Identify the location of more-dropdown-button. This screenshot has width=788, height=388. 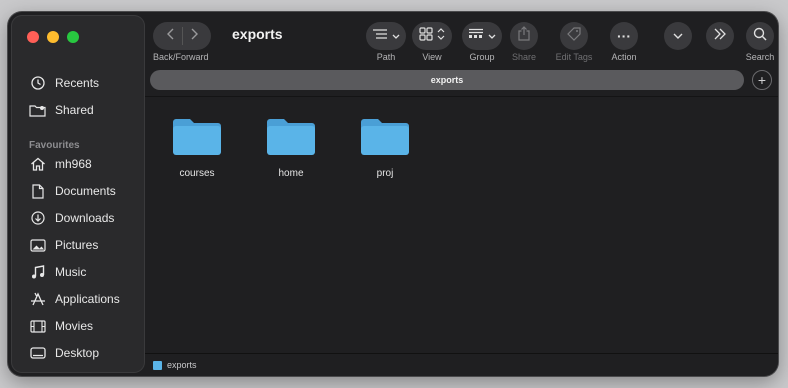
(678, 36).